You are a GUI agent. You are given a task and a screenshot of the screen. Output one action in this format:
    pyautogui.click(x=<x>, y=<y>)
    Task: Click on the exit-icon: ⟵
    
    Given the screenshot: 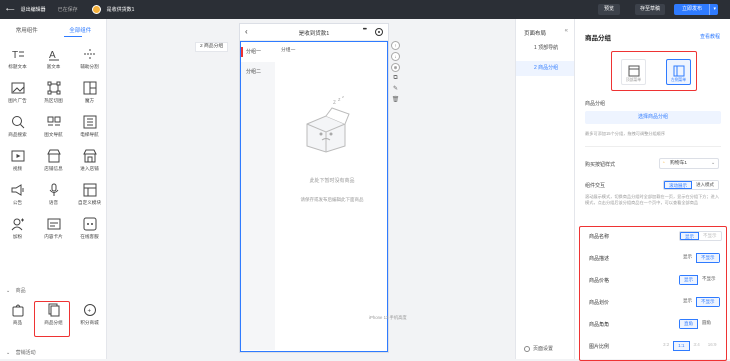 What is the action you would take?
    pyautogui.click(x=10, y=9)
    